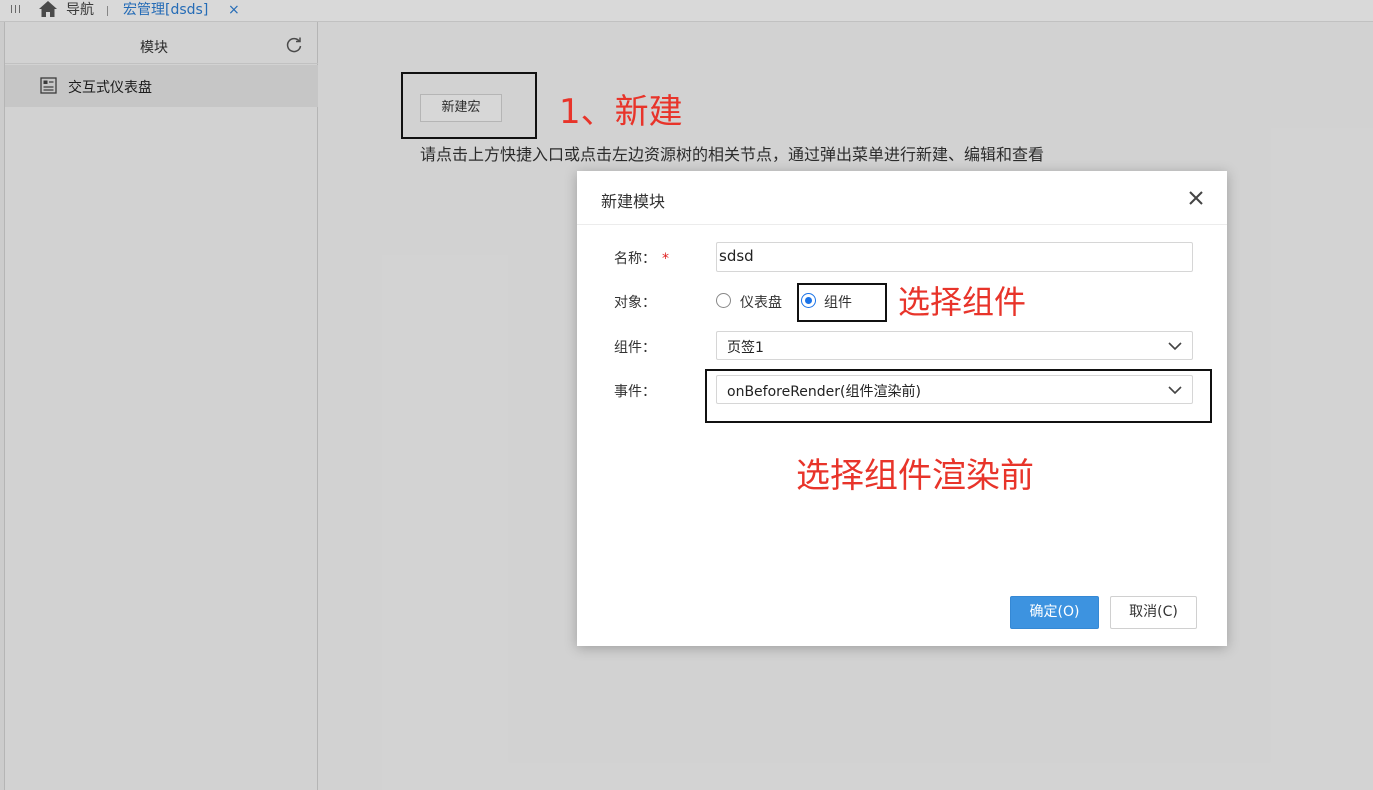 The image size is (1373, 790). Describe the element at coordinates (723, 300) in the screenshot. I see `radio-dashboard` at that location.